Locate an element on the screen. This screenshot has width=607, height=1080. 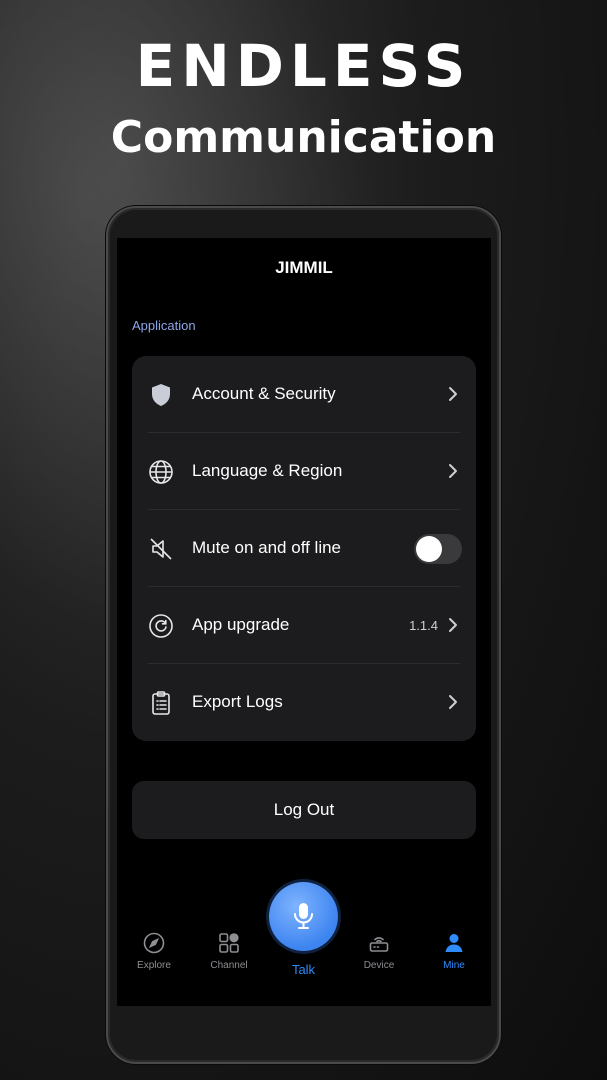
globe-icon is located at coordinates (161, 472).